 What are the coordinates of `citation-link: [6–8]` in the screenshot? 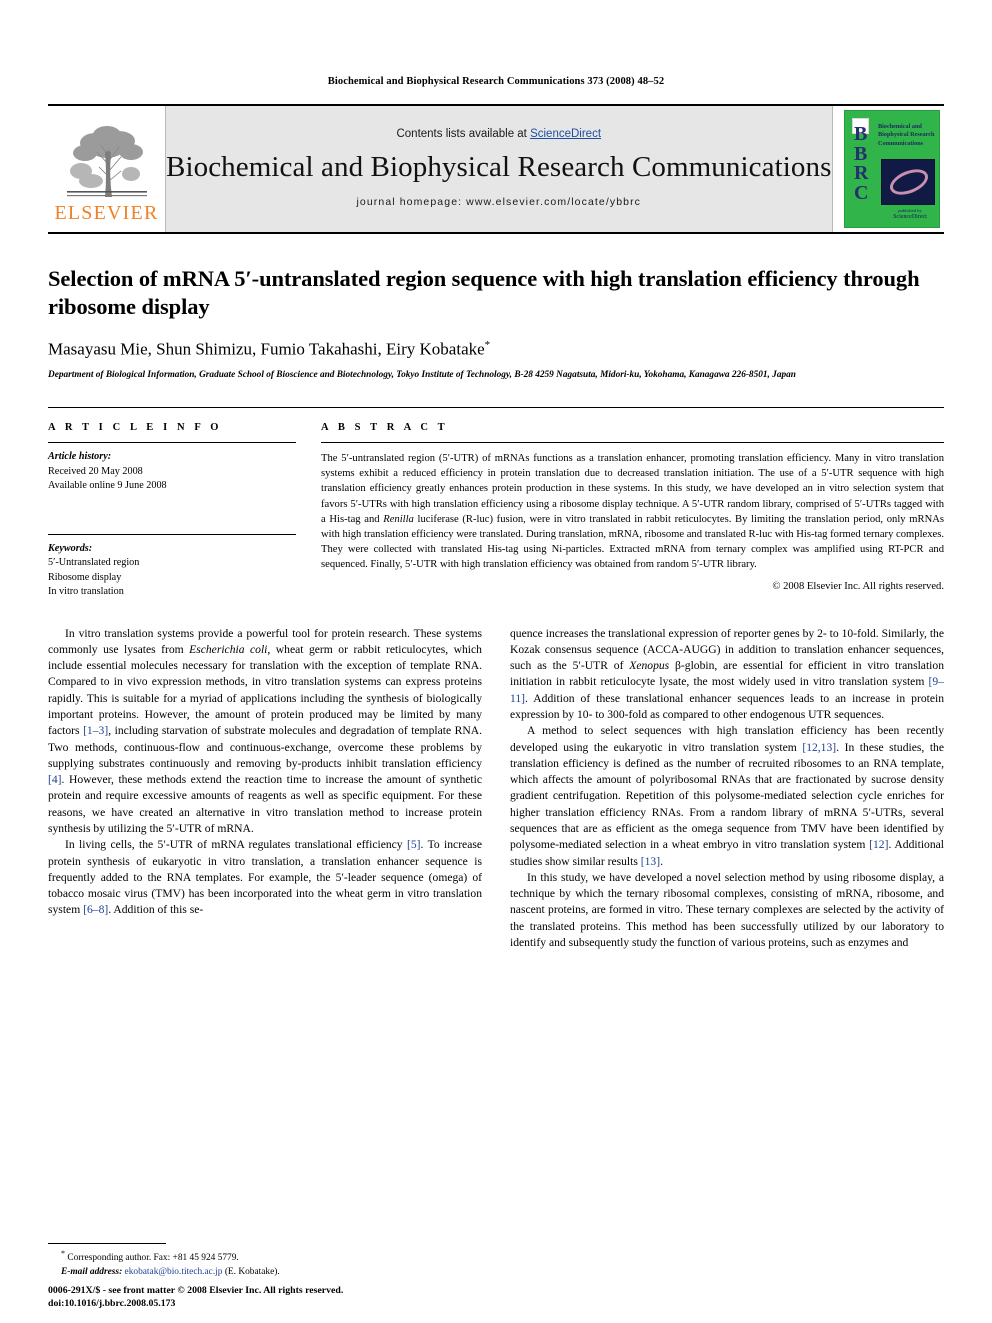 It's located at (95, 909).